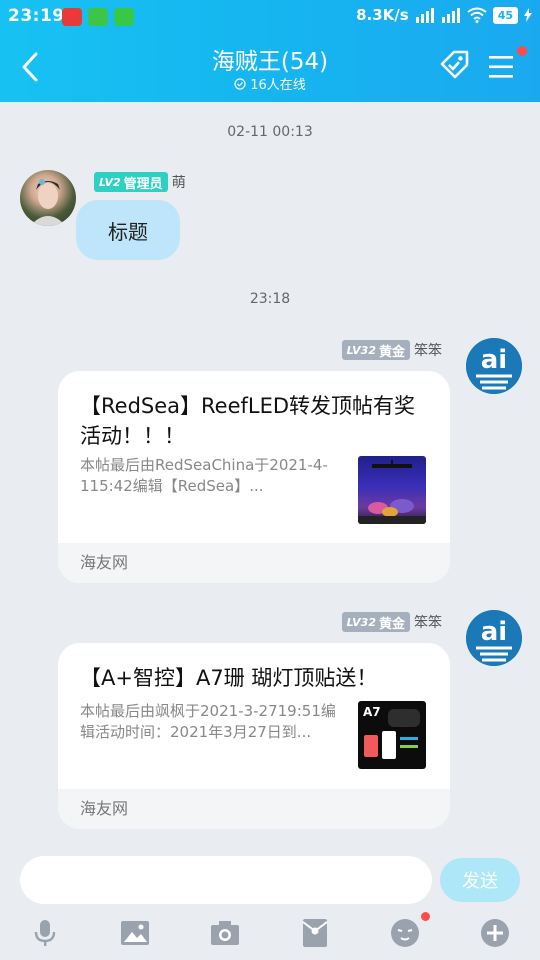 This screenshot has height=960, width=540. Describe the element at coordinates (522, 51) in the screenshot. I see `menu-notify-dot` at that location.